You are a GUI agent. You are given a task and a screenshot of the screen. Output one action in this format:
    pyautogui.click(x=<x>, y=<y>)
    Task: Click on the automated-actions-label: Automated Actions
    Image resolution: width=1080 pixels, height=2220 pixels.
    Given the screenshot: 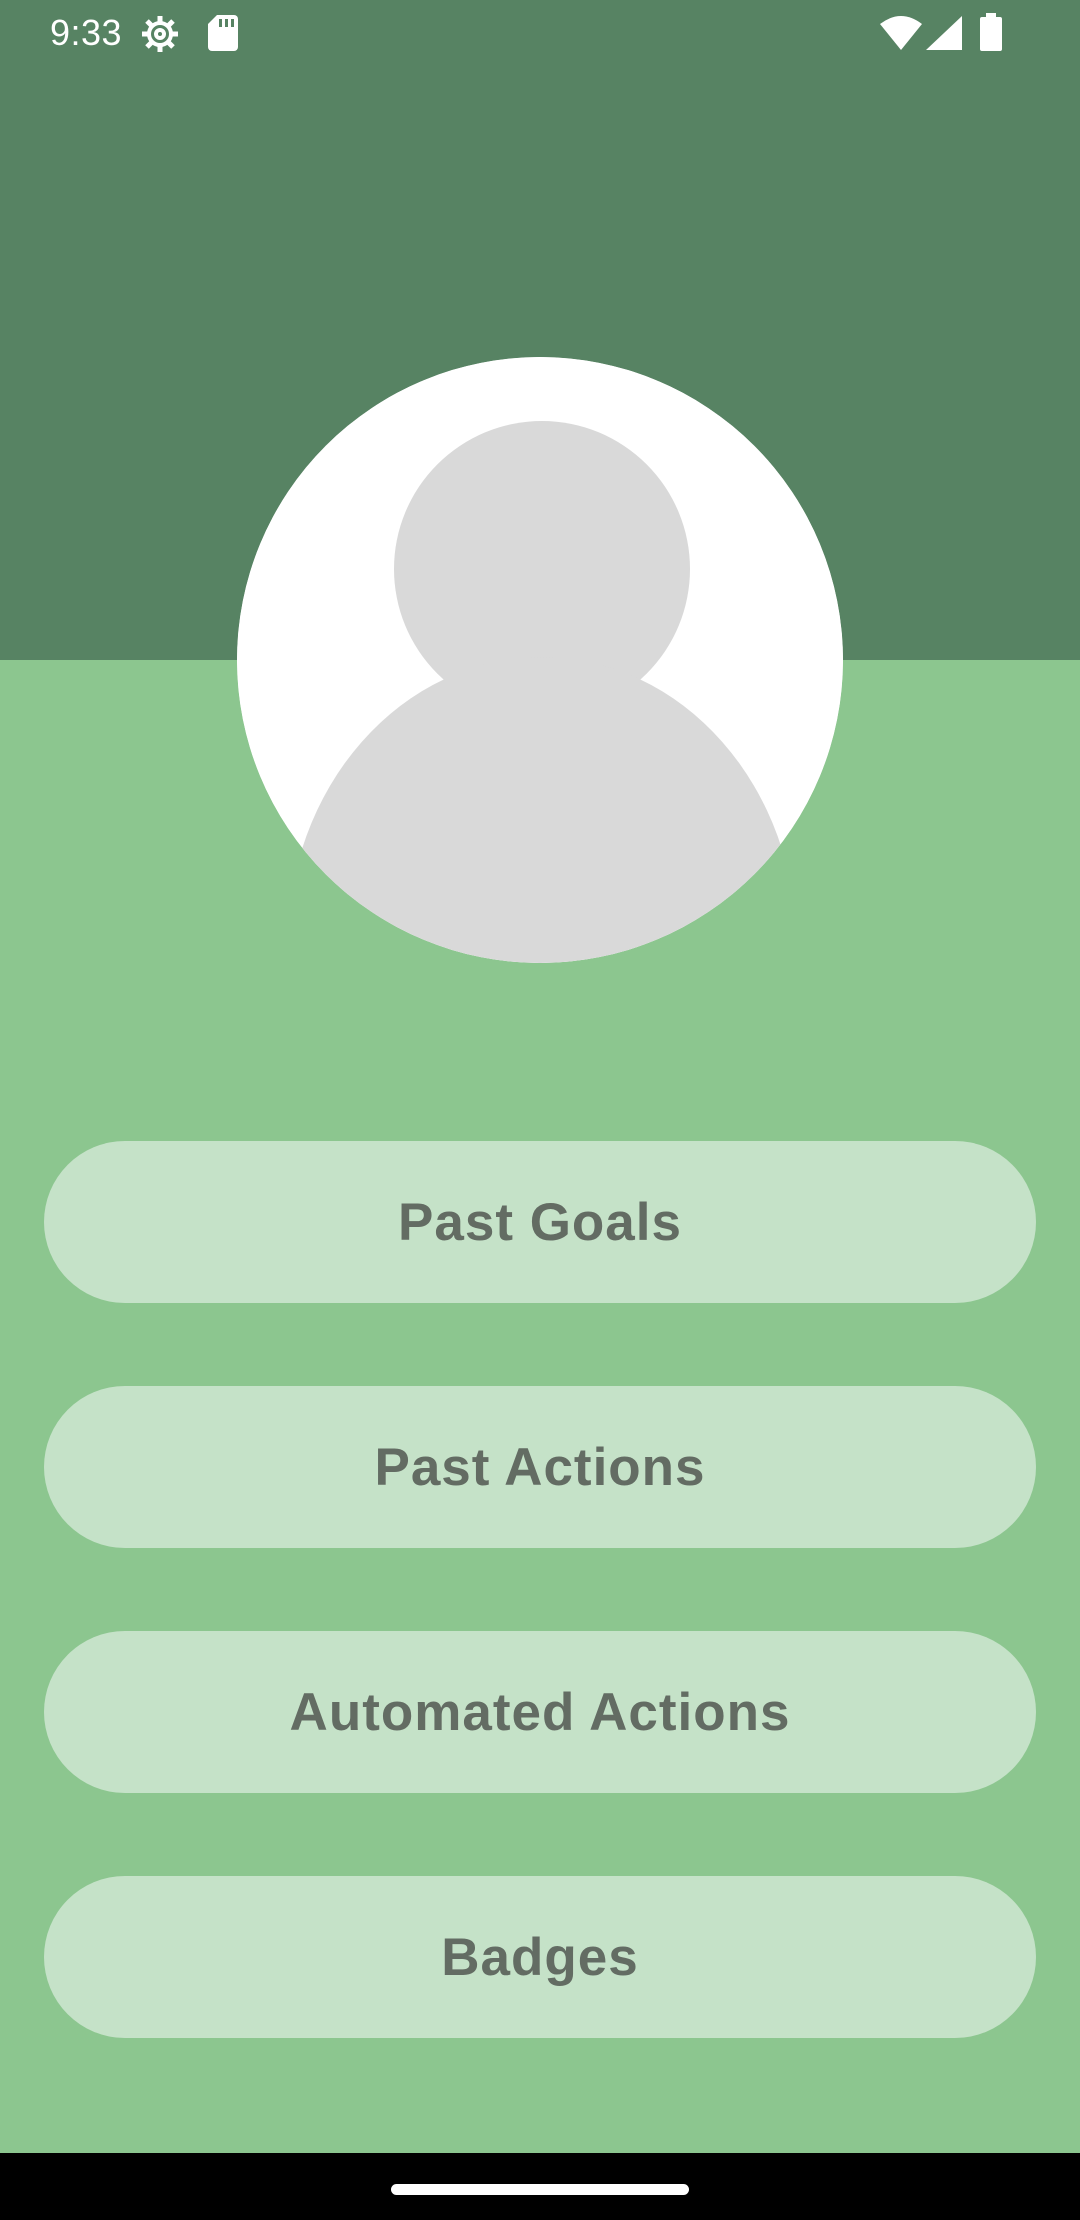 What is the action you would take?
    pyautogui.click(x=540, y=1712)
    